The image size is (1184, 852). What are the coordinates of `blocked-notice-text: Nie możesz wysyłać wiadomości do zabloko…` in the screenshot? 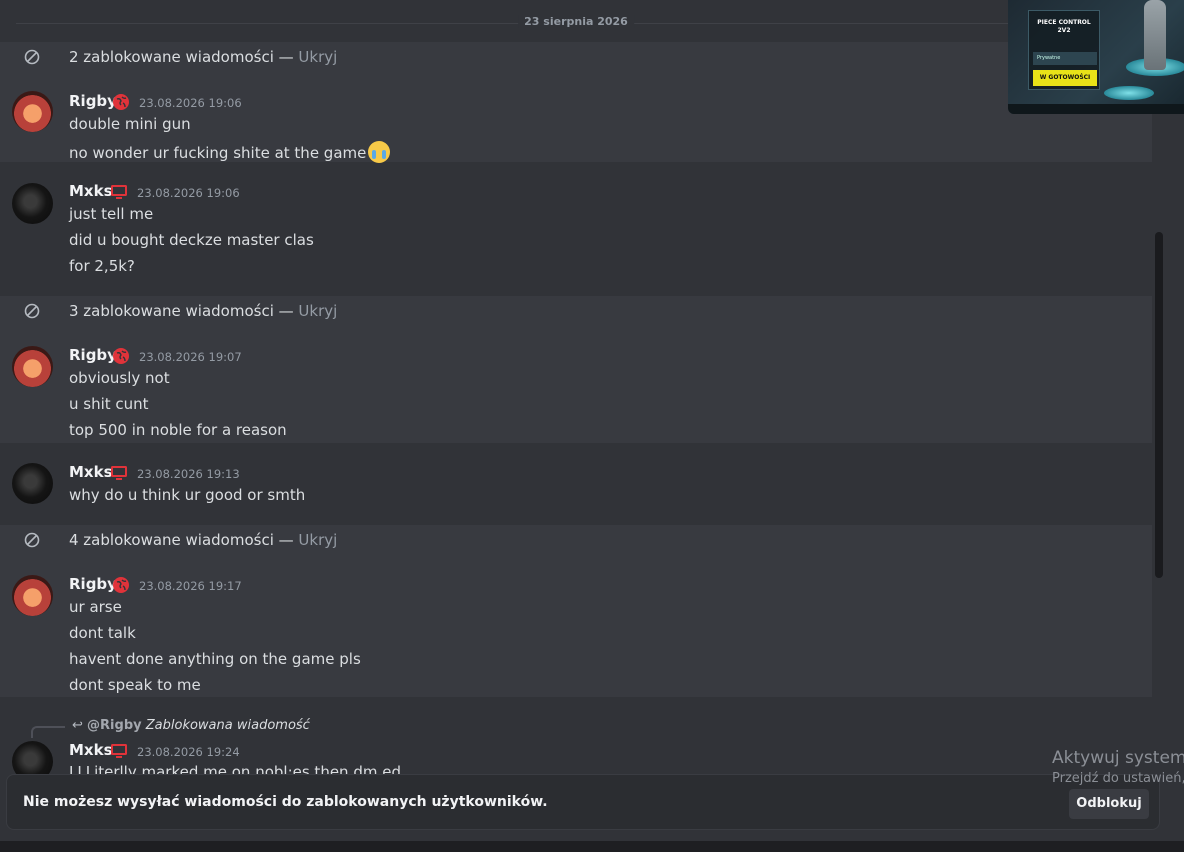 It's located at (285, 802).